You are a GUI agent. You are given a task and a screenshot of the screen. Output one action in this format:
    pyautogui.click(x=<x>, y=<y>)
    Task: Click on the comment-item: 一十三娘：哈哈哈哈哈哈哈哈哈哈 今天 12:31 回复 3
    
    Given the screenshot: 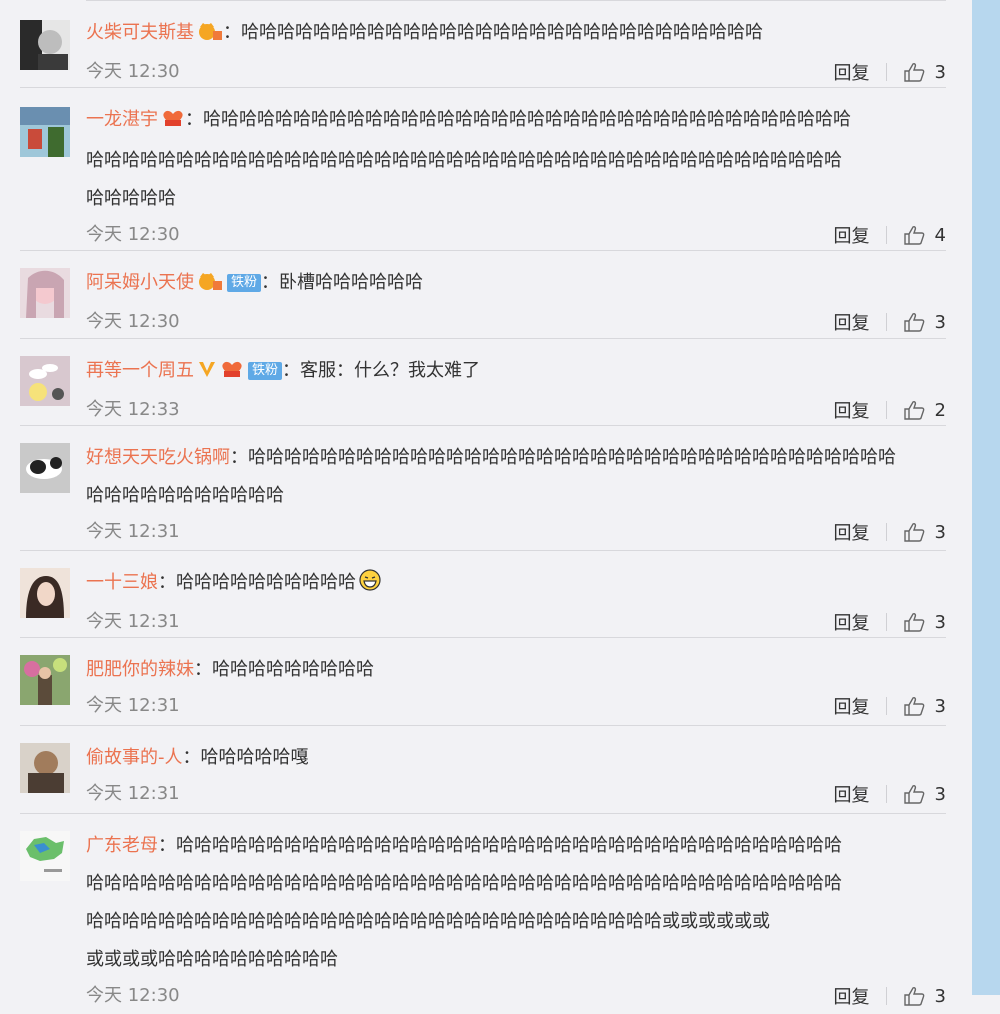 What is the action you would take?
    pyautogui.click(x=483, y=594)
    